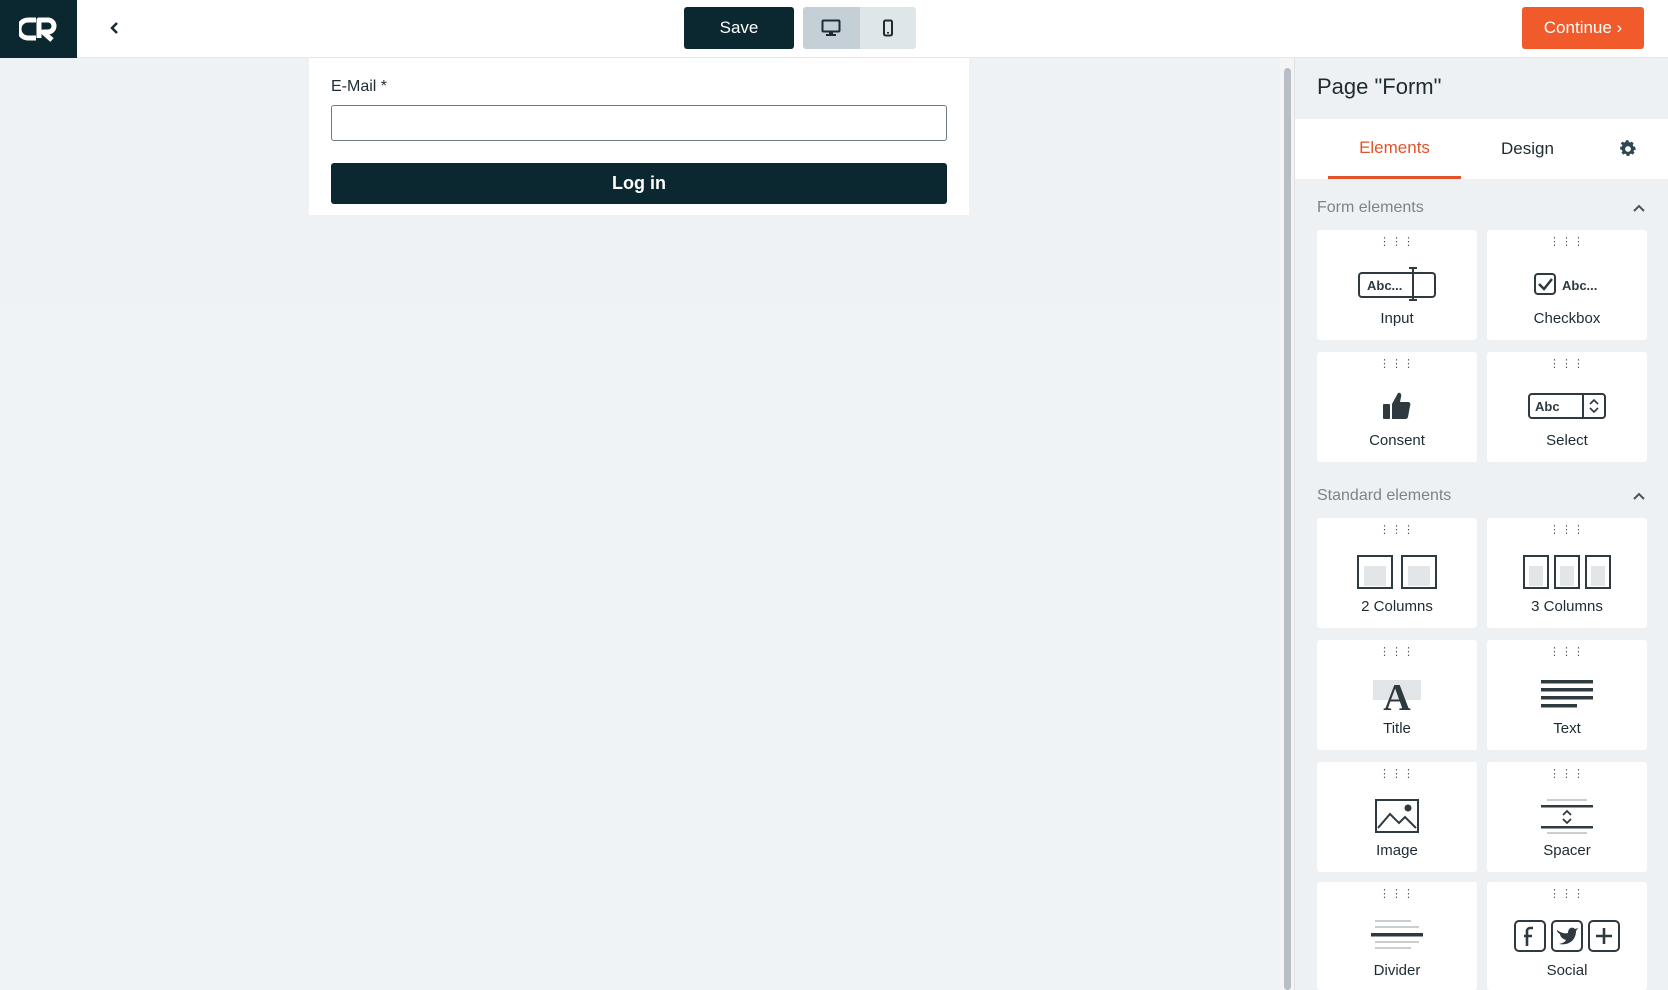 This screenshot has height=990, width=1668. What do you see at coordinates (359, 86) in the screenshot?
I see `email-label: E-Mail *` at bounding box center [359, 86].